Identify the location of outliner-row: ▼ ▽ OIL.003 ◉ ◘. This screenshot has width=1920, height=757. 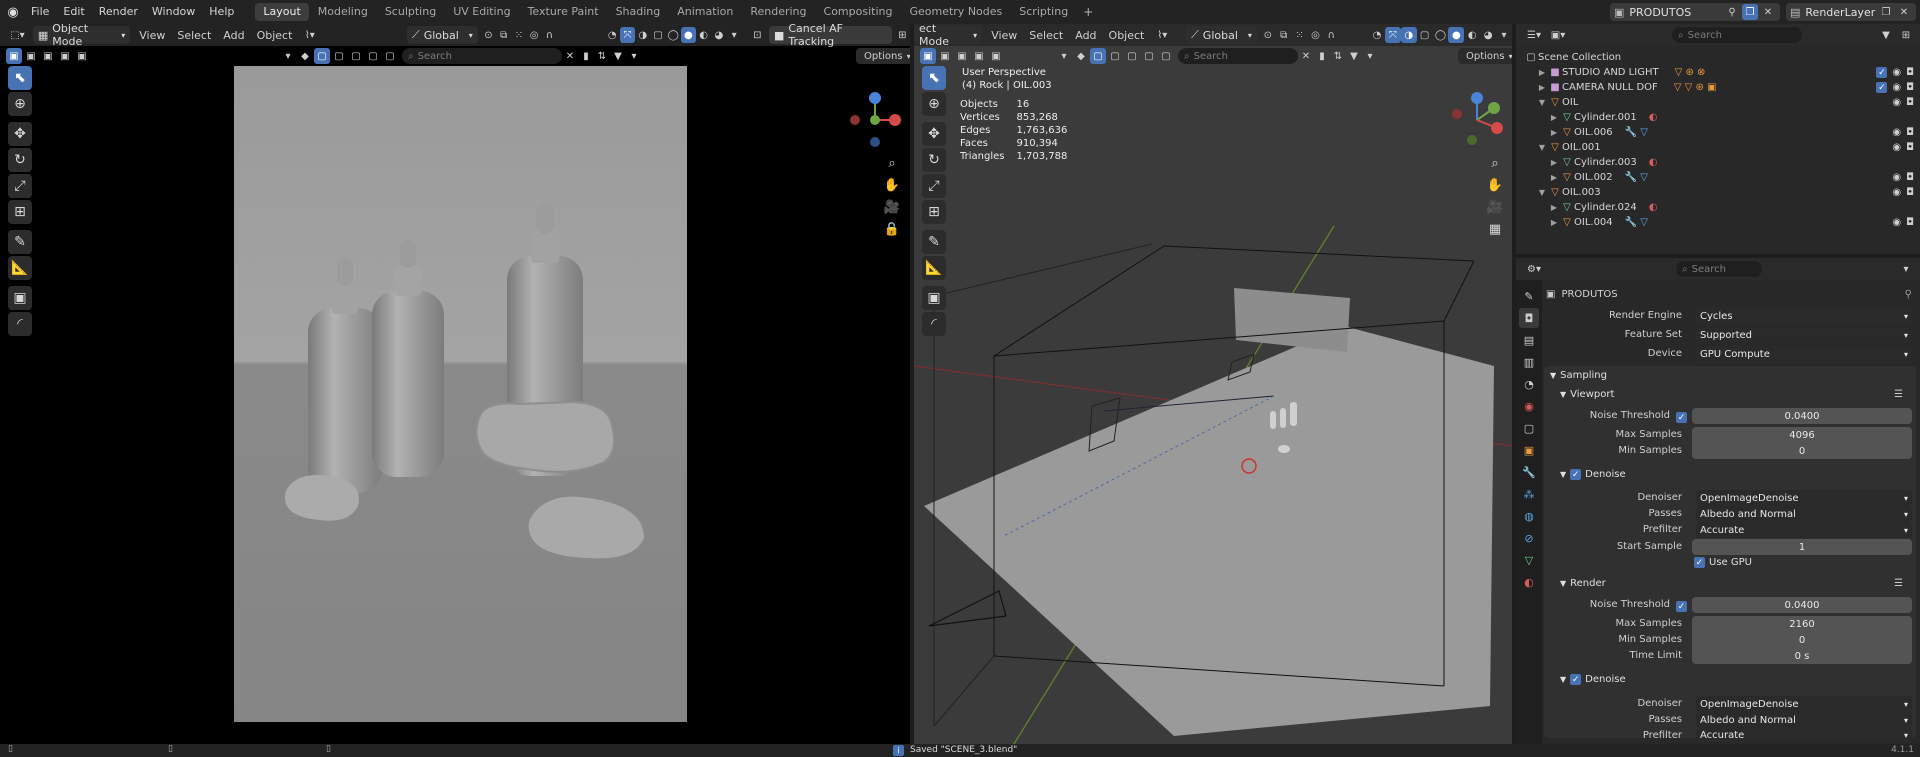
(1718, 192).